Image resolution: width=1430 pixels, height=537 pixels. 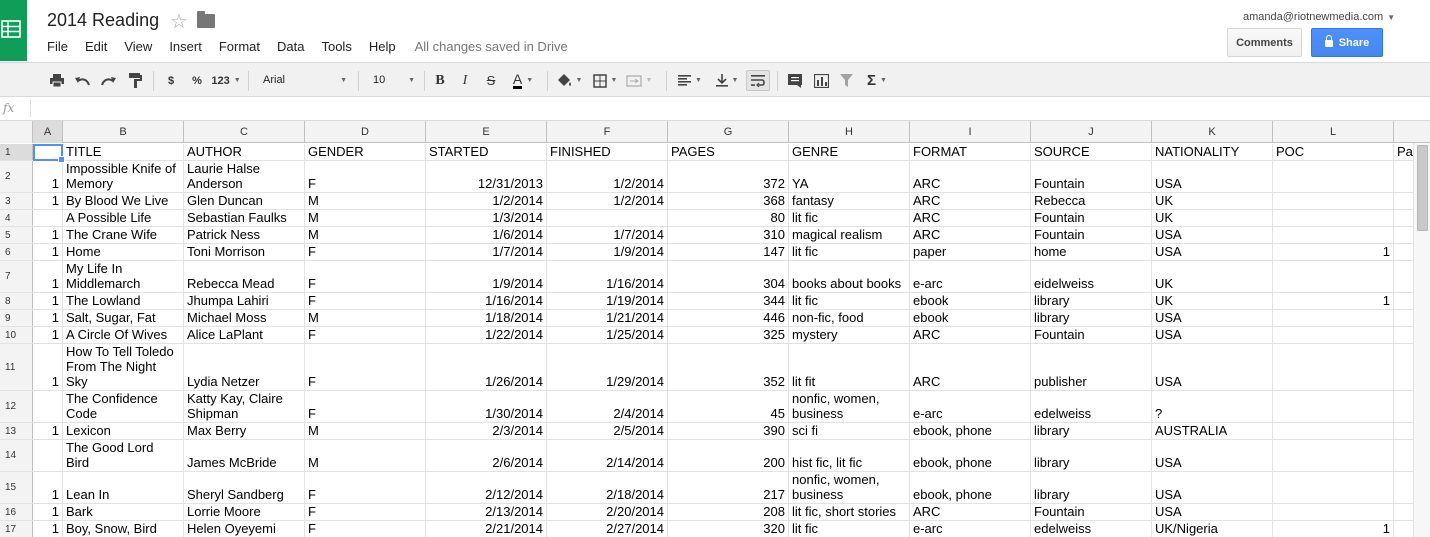 What do you see at coordinates (48, 132) in the screenshot?
I see `column-header-a: A` at bounding box center [48, 132].